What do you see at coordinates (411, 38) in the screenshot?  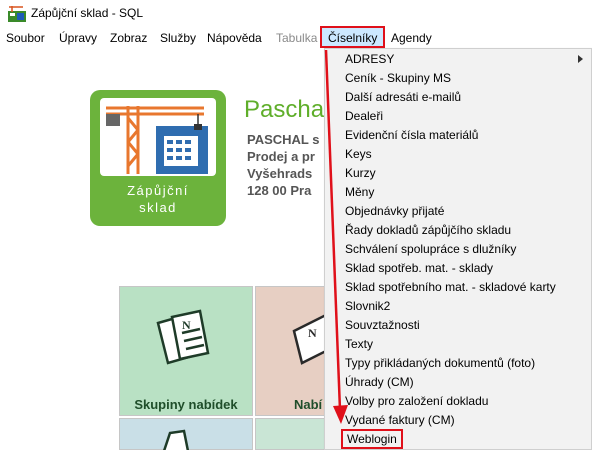 I see `menu-agendy: Agendy` at bounding box center [411, 38].